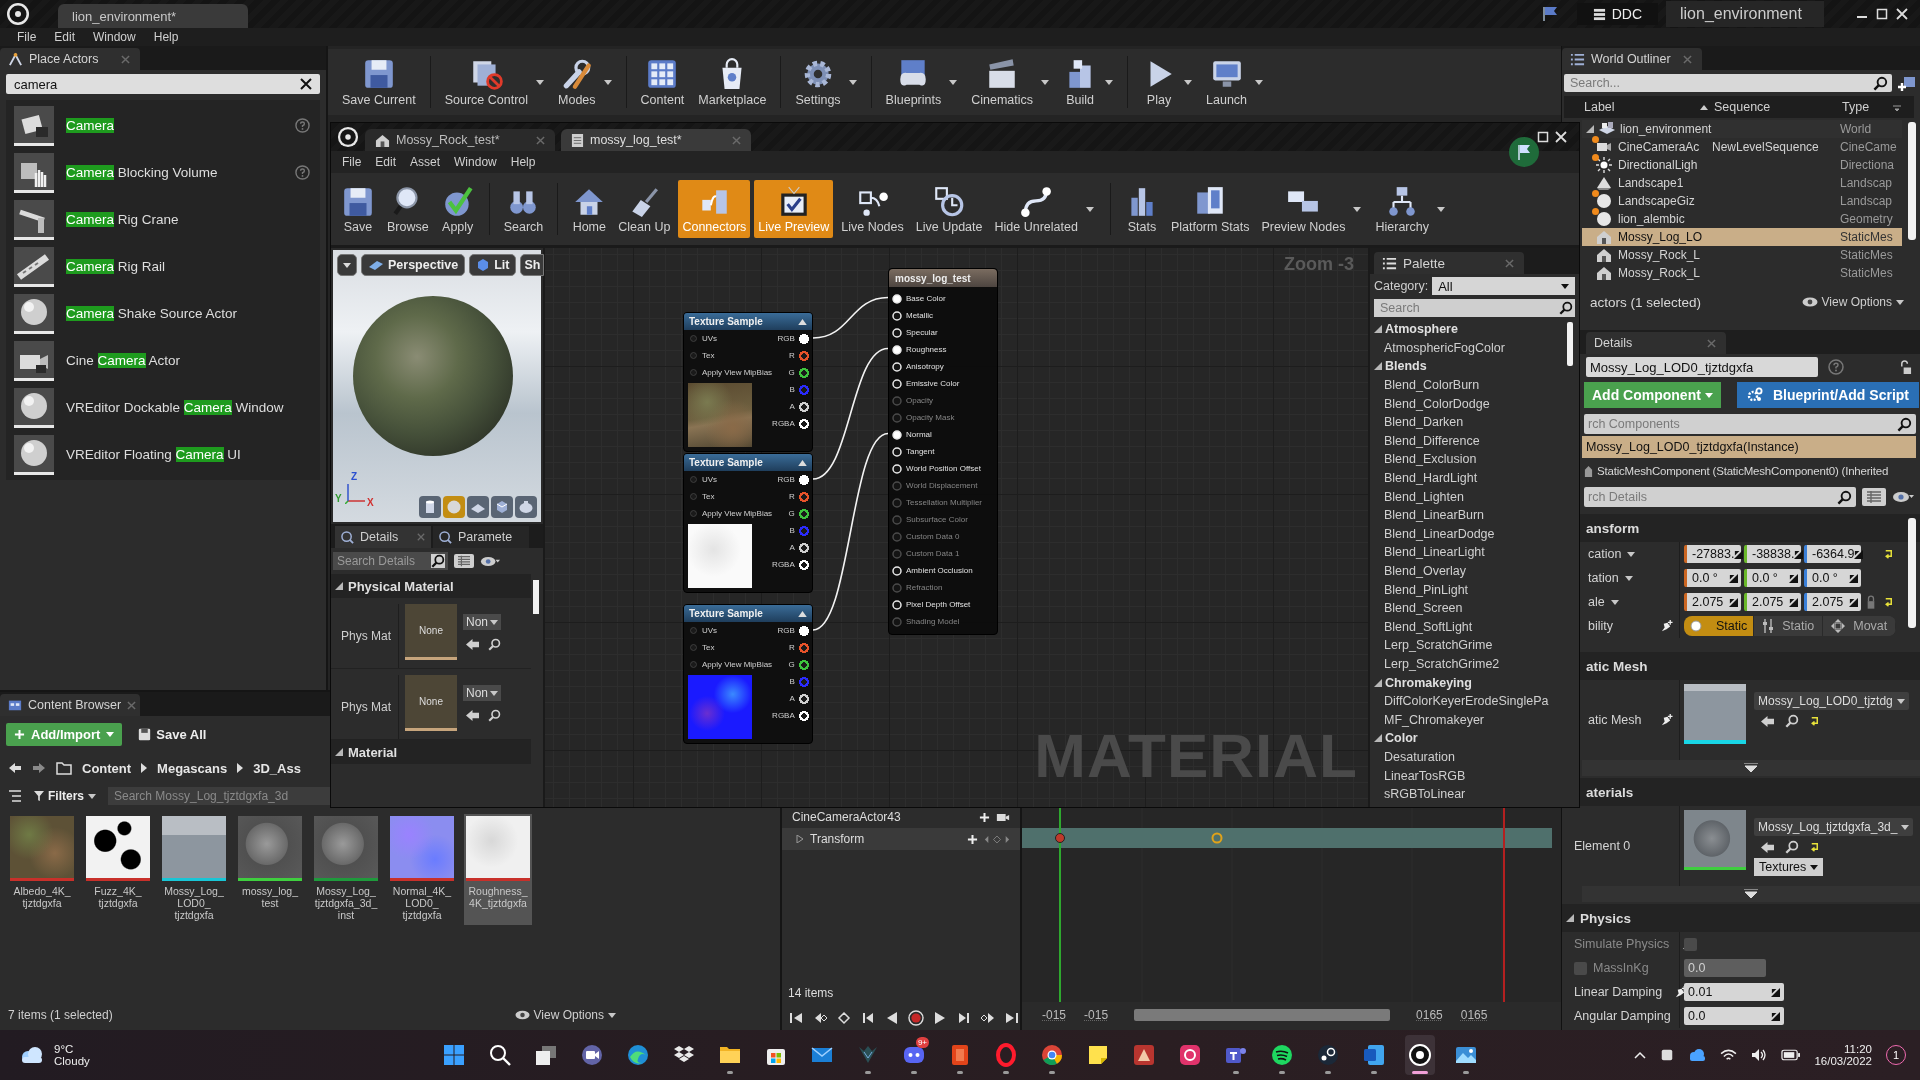 Image resolution: width=1920 pixels, height=1080 pixels. I want to click on viewport-menu-button, so click(347, 265).